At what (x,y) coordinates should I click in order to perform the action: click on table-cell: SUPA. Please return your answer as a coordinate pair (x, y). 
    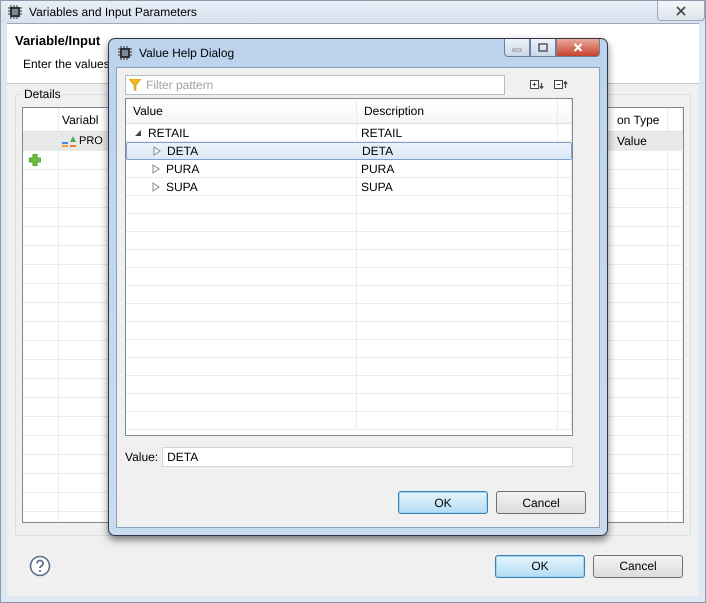
    Looking at the image, I should click on (377, 187).